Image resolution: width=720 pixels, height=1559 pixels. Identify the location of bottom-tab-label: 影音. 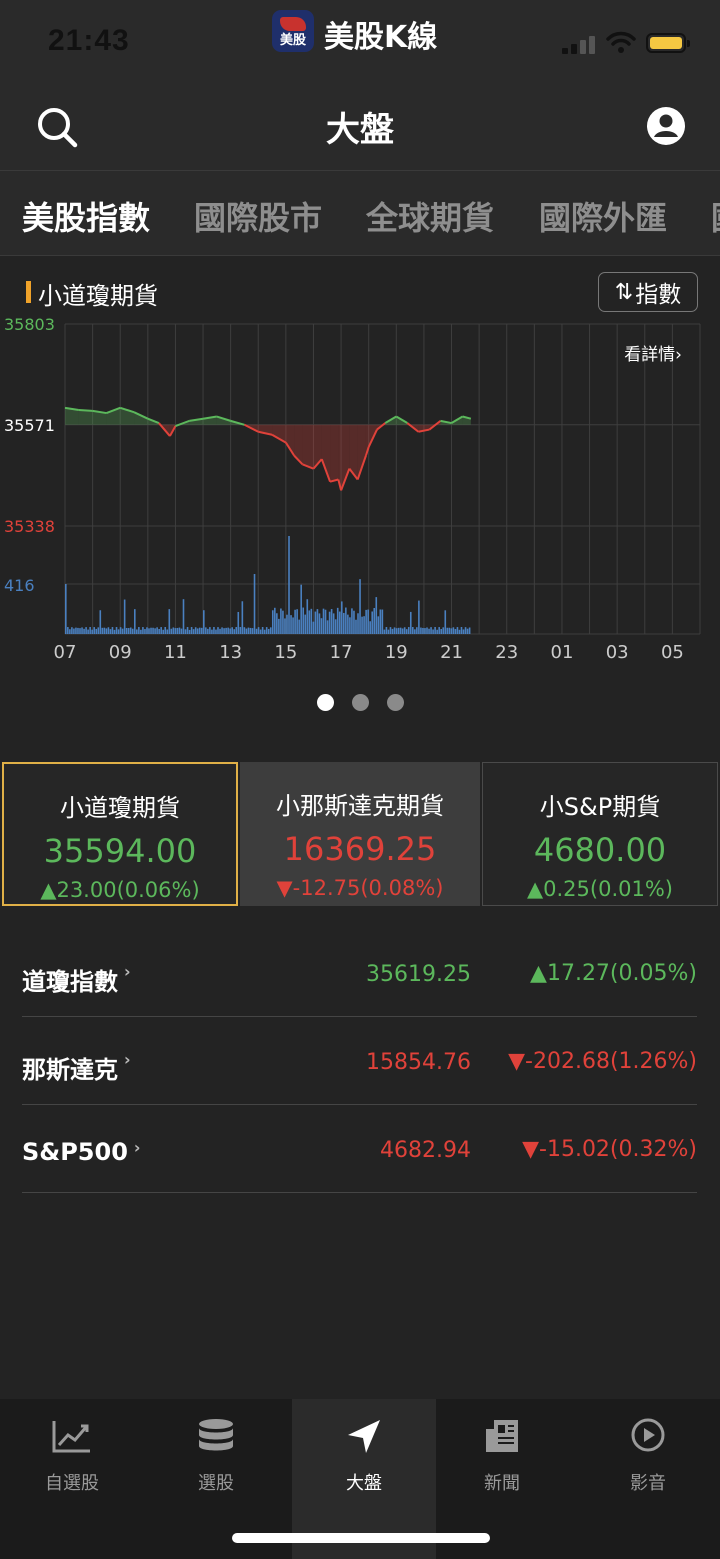
(648, 1483).